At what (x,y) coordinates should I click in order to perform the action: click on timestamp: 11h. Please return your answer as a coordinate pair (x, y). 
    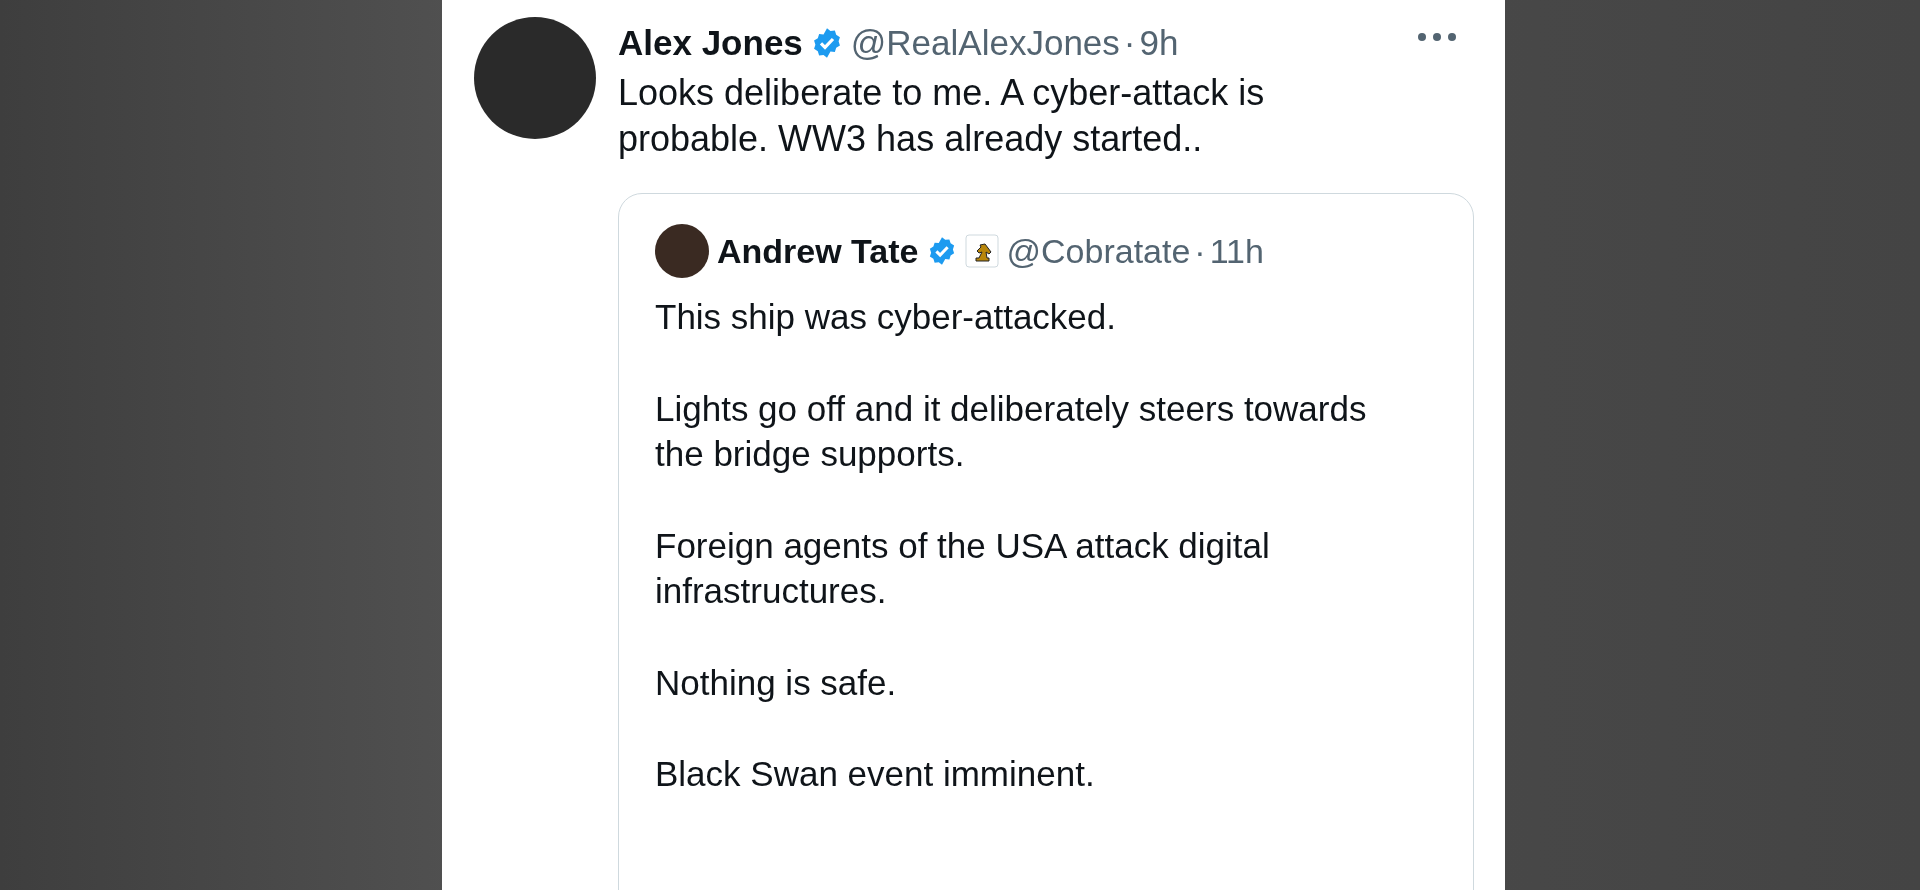
    Looking at the image, I should click on (1236, 251).